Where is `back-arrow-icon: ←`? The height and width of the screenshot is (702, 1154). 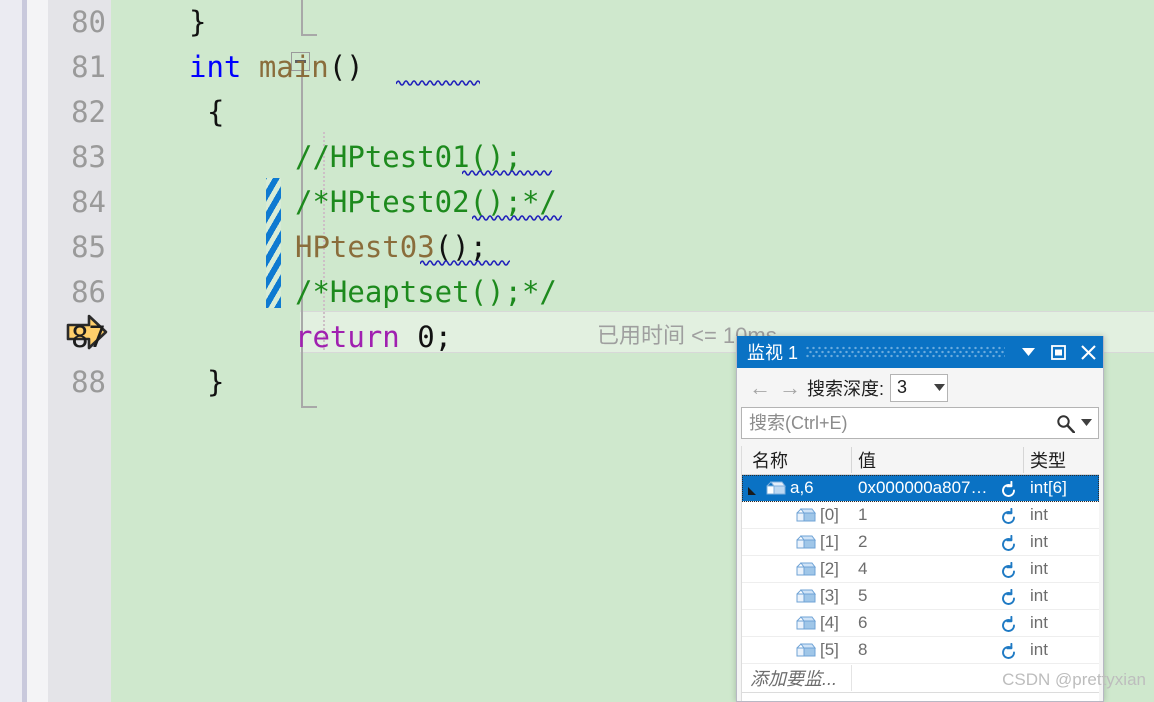
back-arrow-icon: ← is located at coordinates (760, 387).